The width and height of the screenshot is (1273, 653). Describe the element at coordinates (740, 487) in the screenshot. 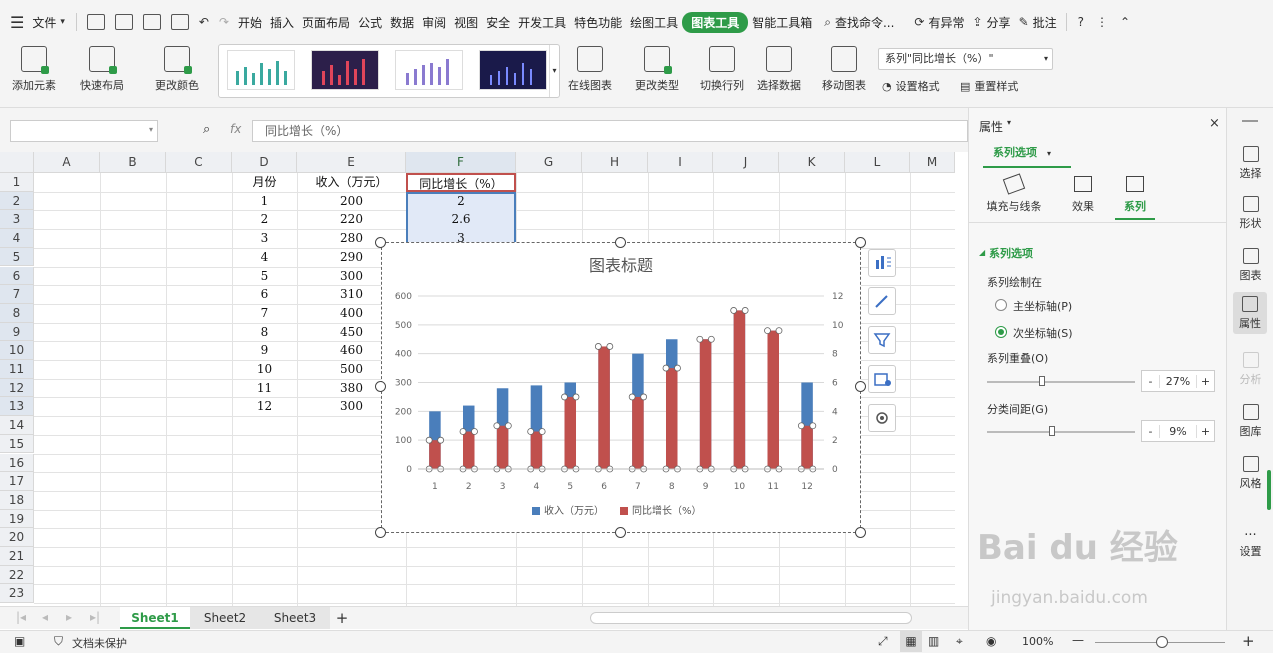

I see `x-tick-label: 10` at that location.